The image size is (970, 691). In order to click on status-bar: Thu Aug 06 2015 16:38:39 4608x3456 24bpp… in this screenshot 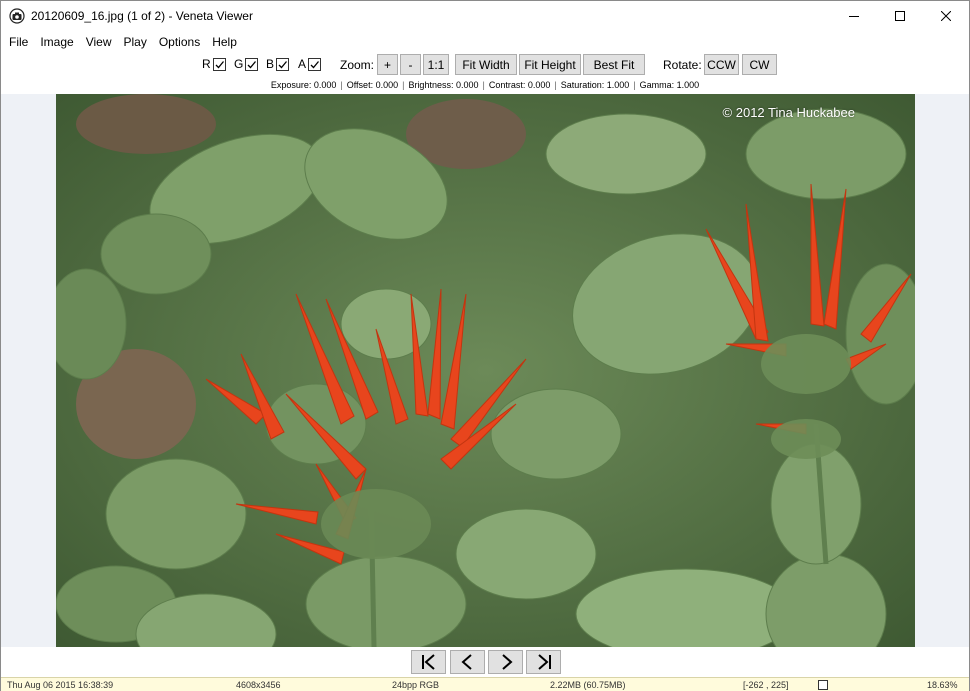, I will do `click(485, 684)`.